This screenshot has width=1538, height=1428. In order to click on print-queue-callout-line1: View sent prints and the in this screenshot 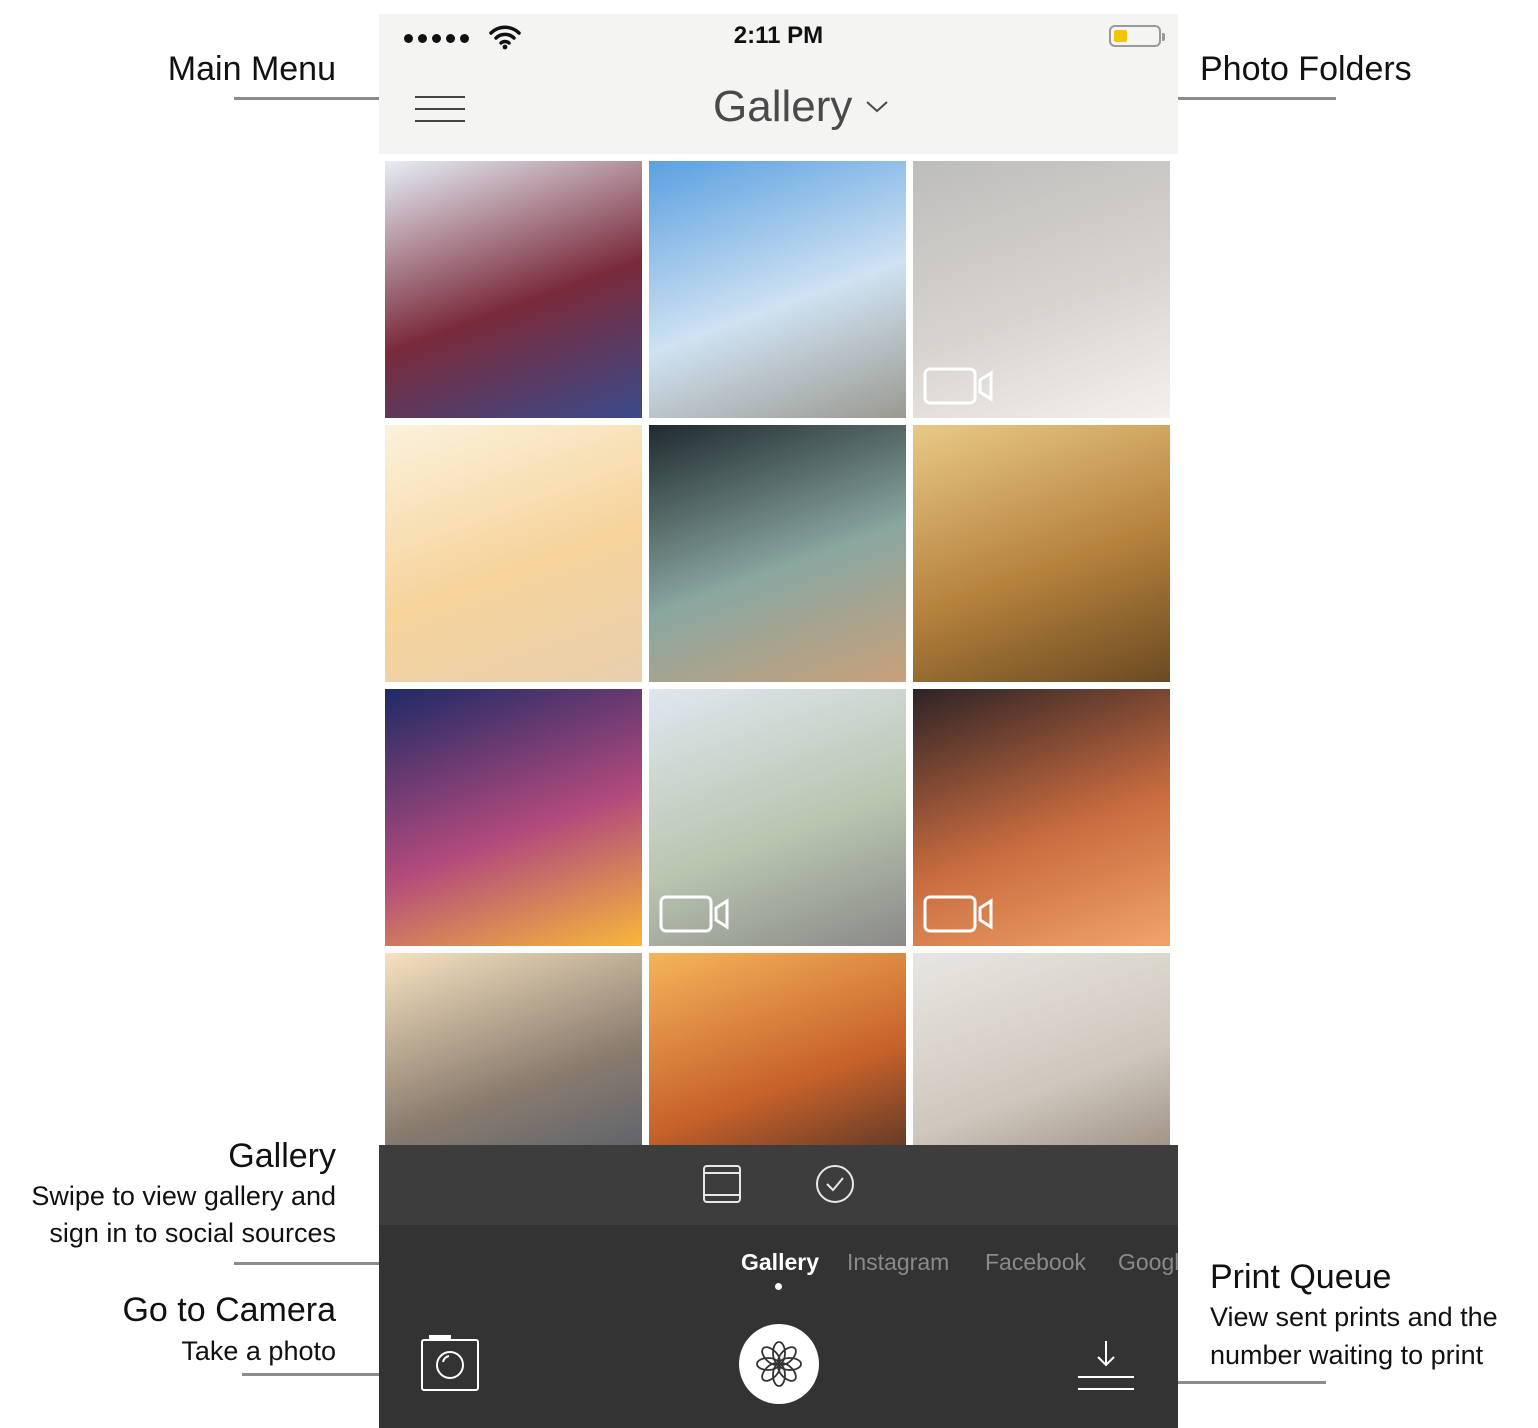, I will do `click(1354, 1317)`.